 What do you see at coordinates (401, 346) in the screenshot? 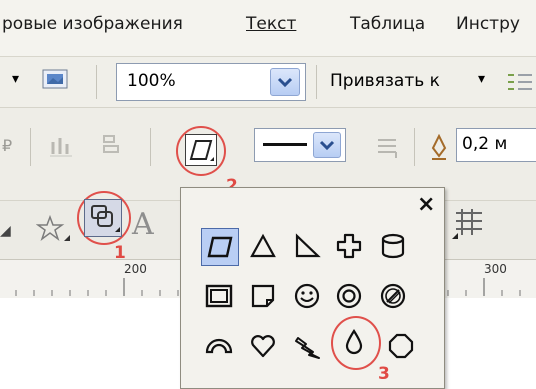
I see `octagon-shape-icon` at bounding box center [401, 346].